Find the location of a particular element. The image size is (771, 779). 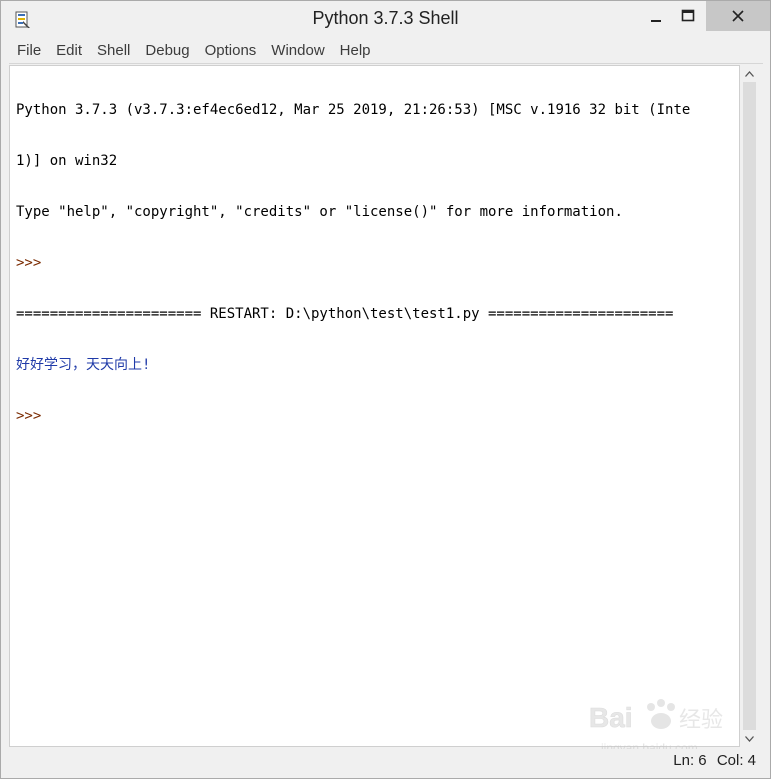

baidu-paw-logo: Bai 经验 is located at coordinates (656, 716).